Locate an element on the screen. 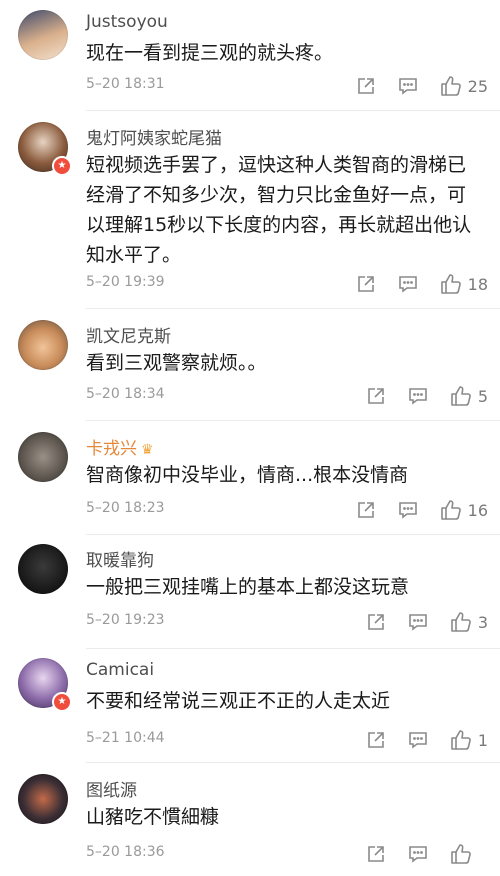 The height and width of the screenshot is (876, 500). comment-meta: 5–20 18:23 16 is located at coordinates (287, 510).